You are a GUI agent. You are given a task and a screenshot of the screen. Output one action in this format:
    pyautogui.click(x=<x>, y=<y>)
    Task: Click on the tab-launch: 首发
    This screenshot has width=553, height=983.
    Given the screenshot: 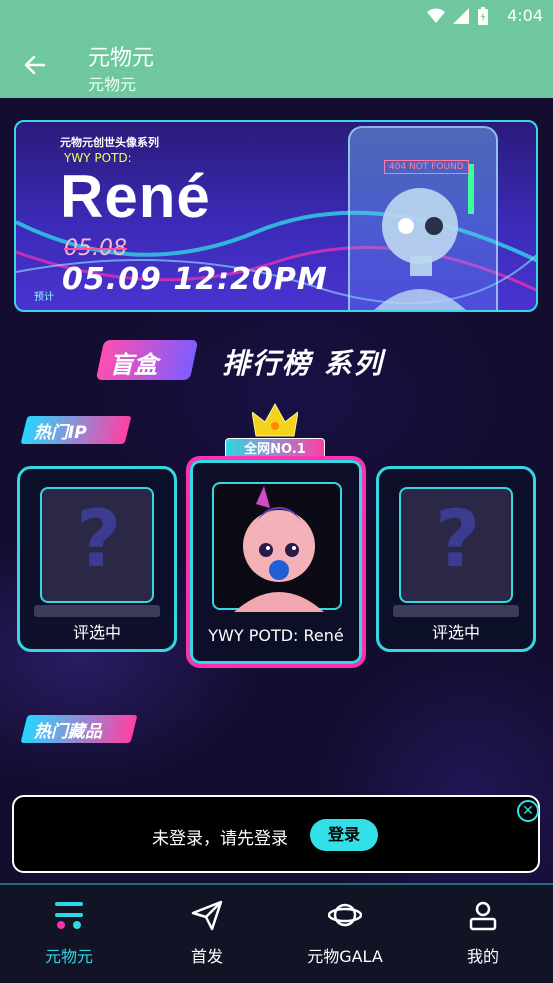 What is the action you would take?
    pyautogui.click(x=207, y=932)
    